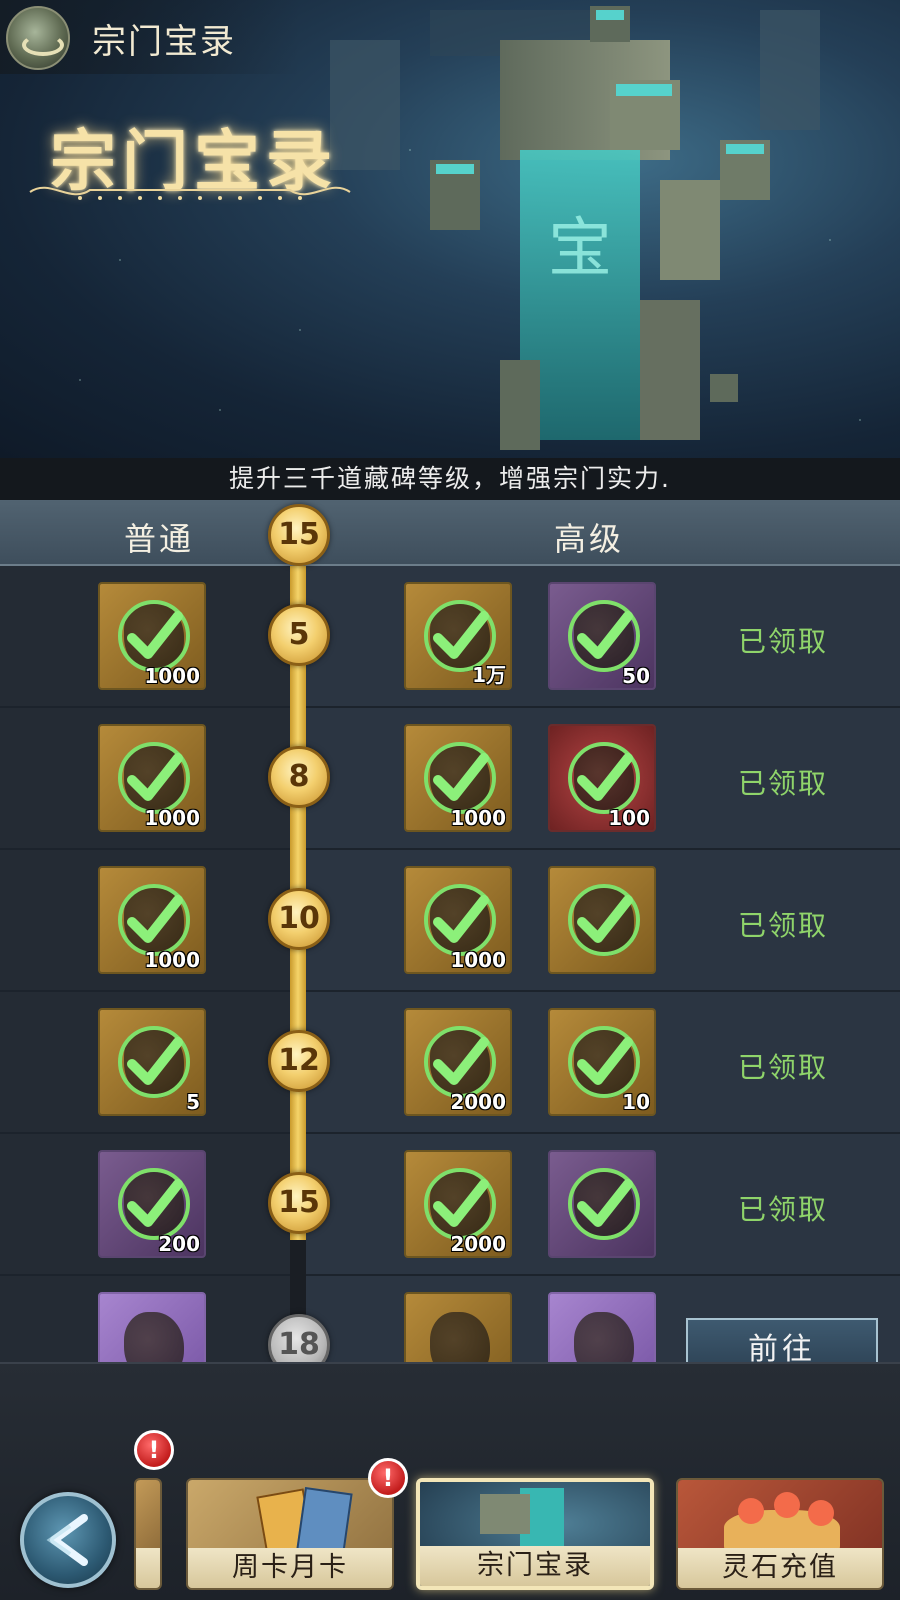  What do you see at coordinates (38, 38) in the screenshot?
I see `sect-emblem-icon` at bounding box center [38, 38].